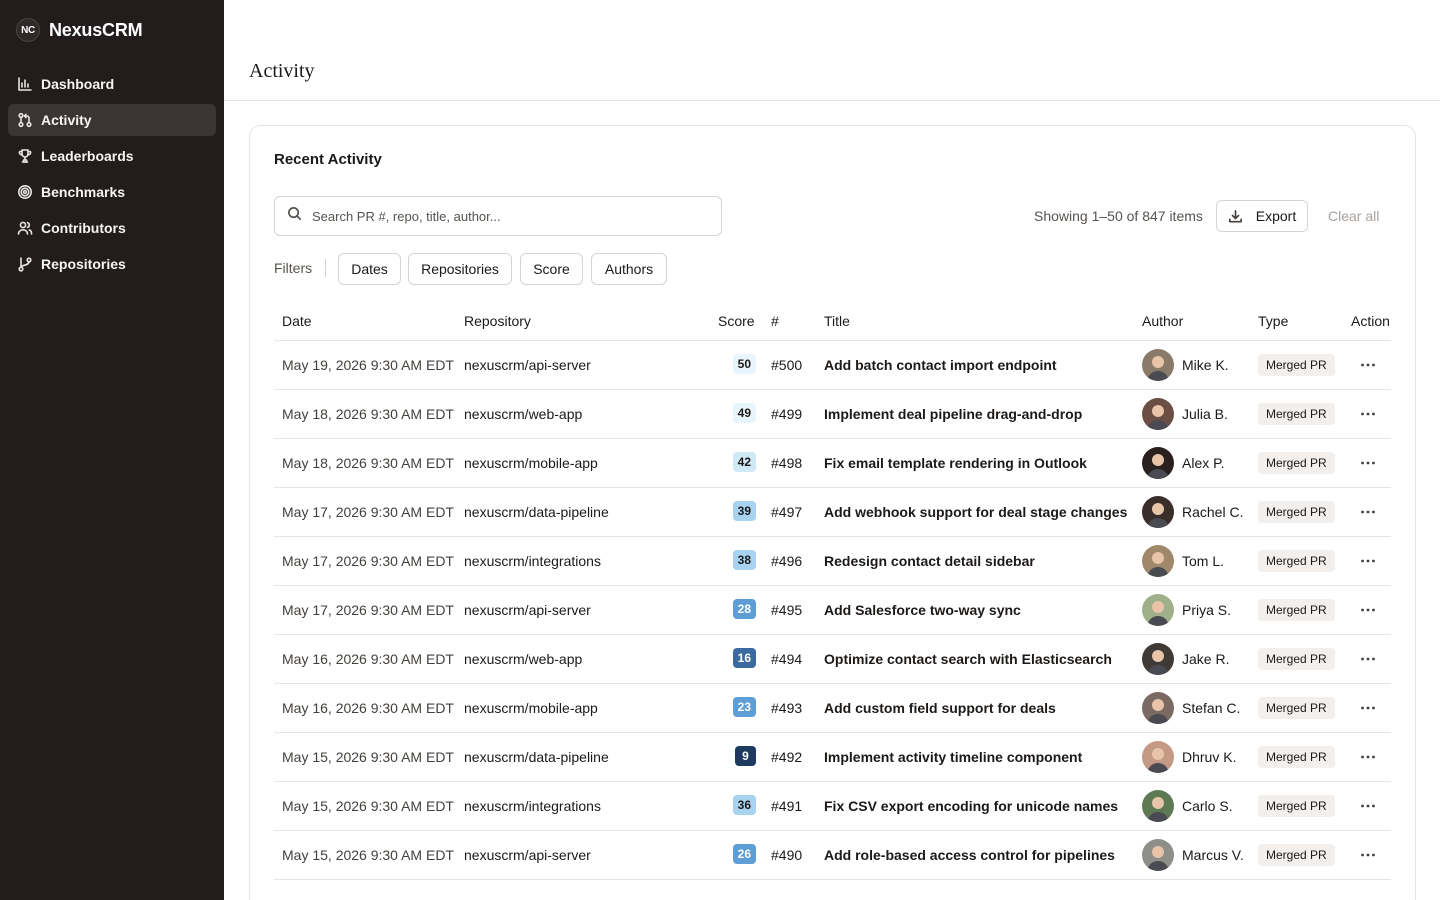 This screenshot has height=900, width=1440. Describe the element at coordinates (1353, 216) in the screenshot. I see `clear-all-button: Clear all` at that location.